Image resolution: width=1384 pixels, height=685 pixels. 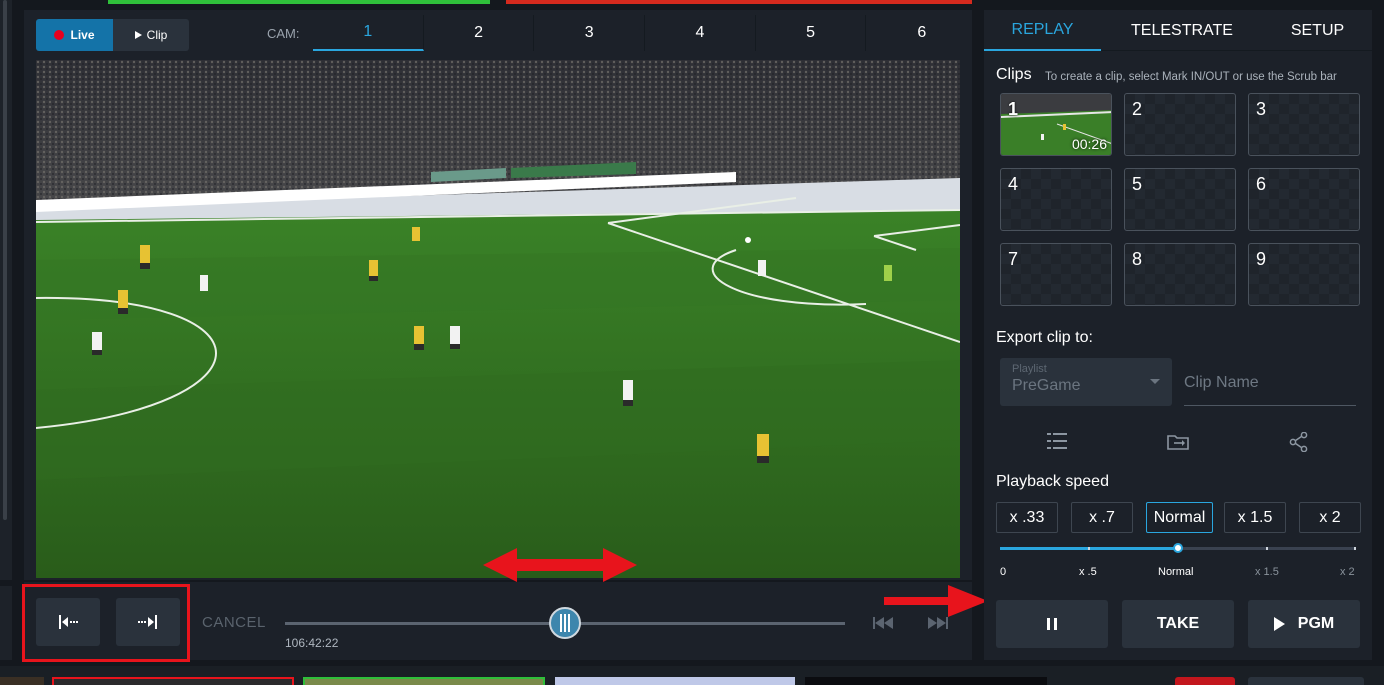 I want to click on camera-tabs: 1 2 3 4 5 6, so click(x=645, y=33).